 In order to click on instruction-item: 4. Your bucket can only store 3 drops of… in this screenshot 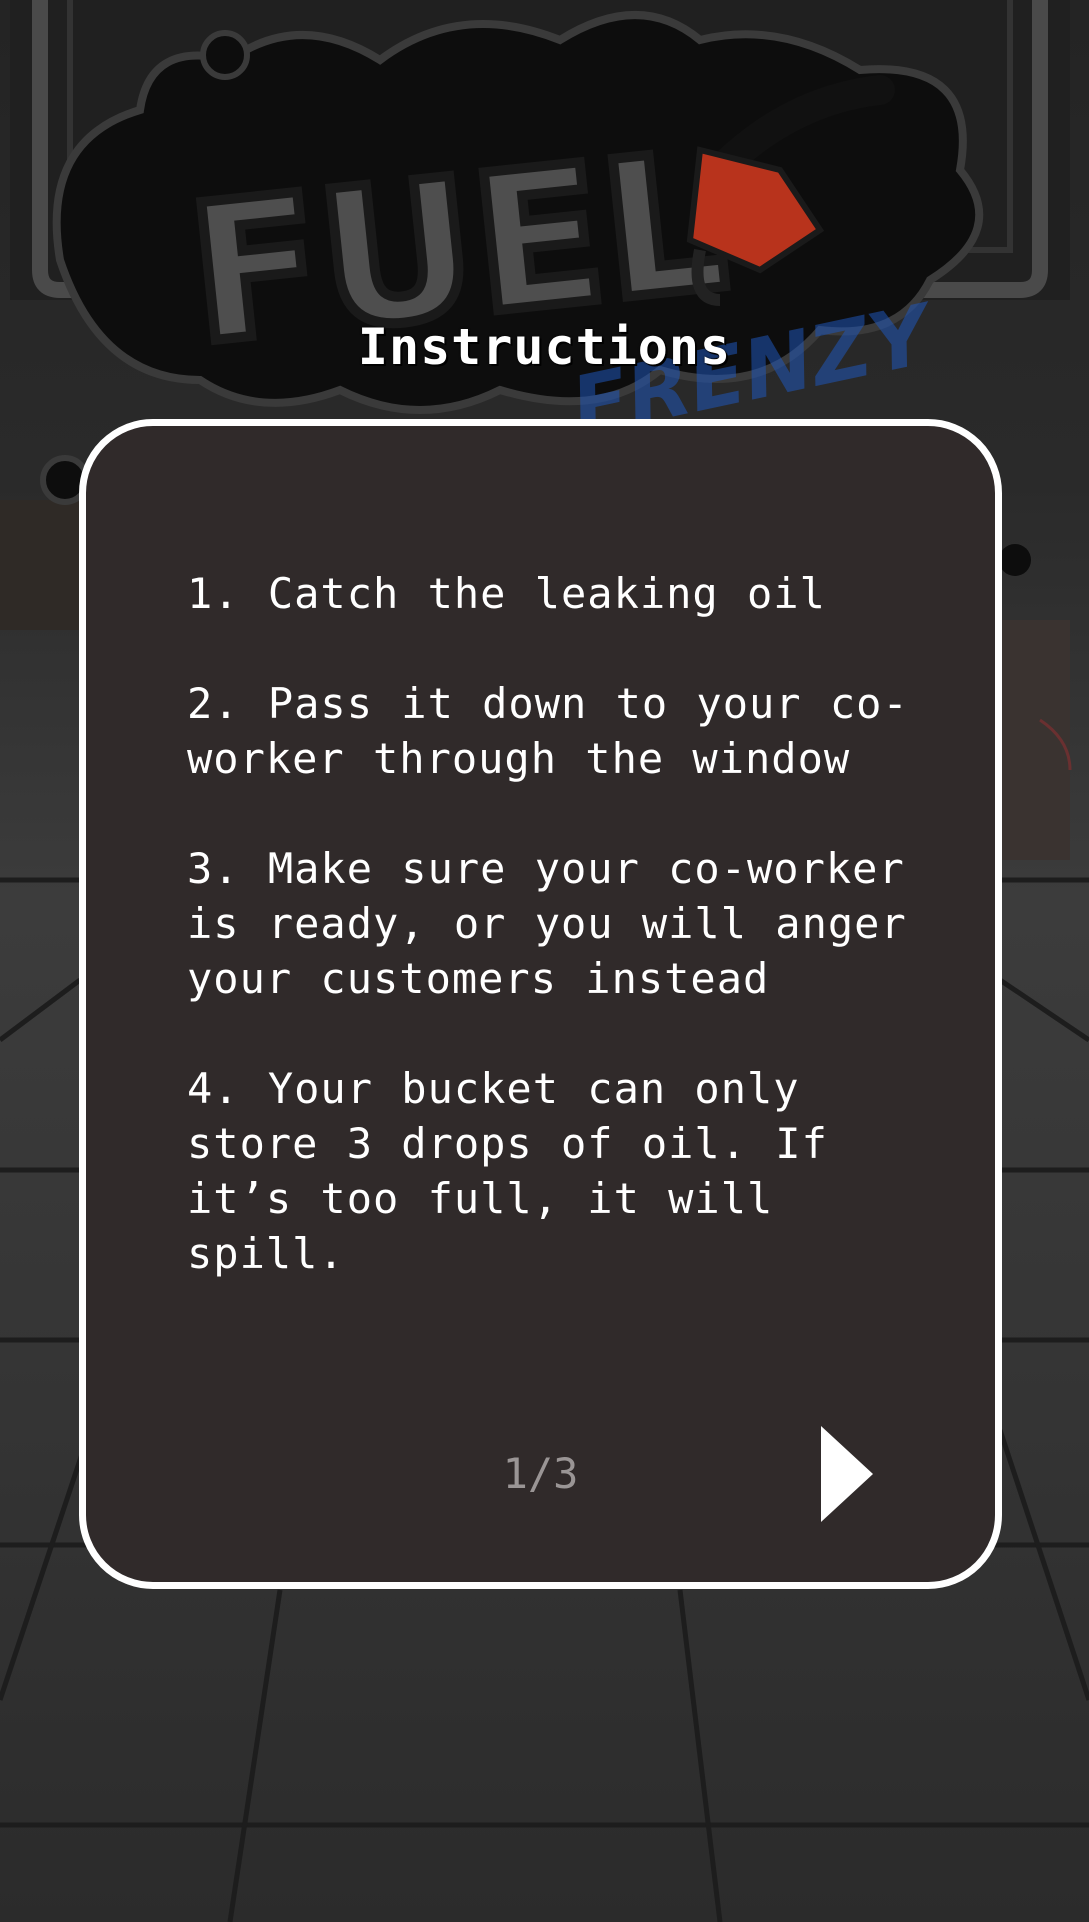, I will do `click(507, 1171)`.